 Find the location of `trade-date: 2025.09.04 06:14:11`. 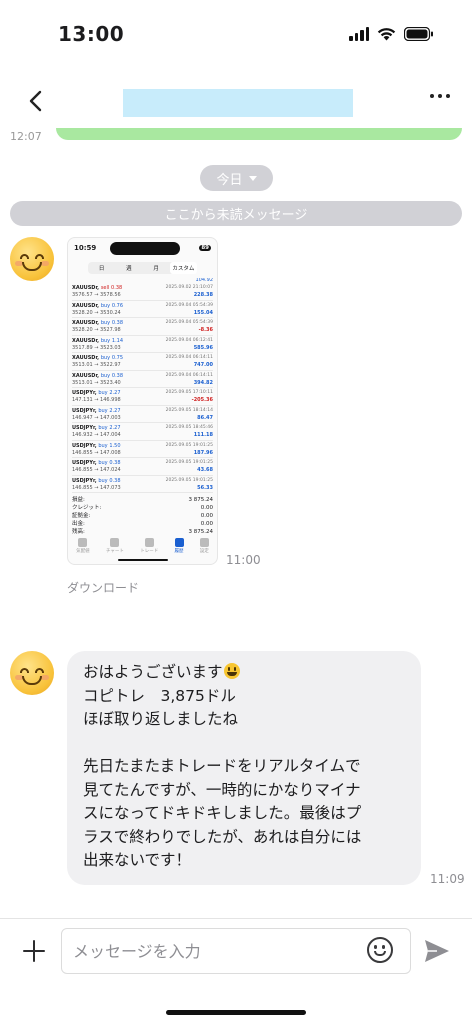

trade-date: 2025.09.04 06:14:11 is located at coordinates (189, 375).